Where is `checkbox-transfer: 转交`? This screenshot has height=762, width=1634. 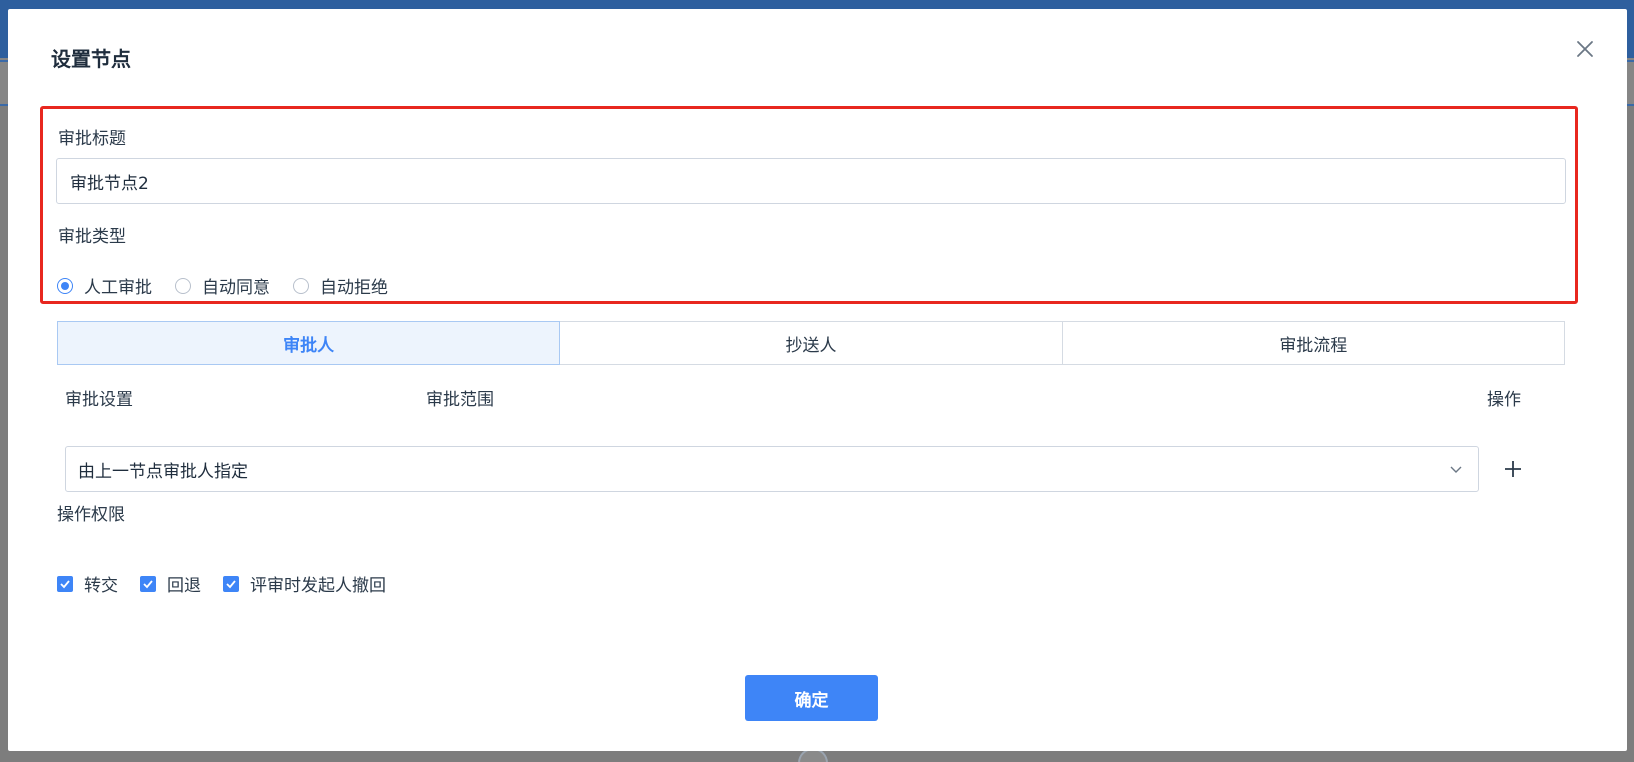 checkbox-transfer: 转交 is located at coordinates (87, 583).